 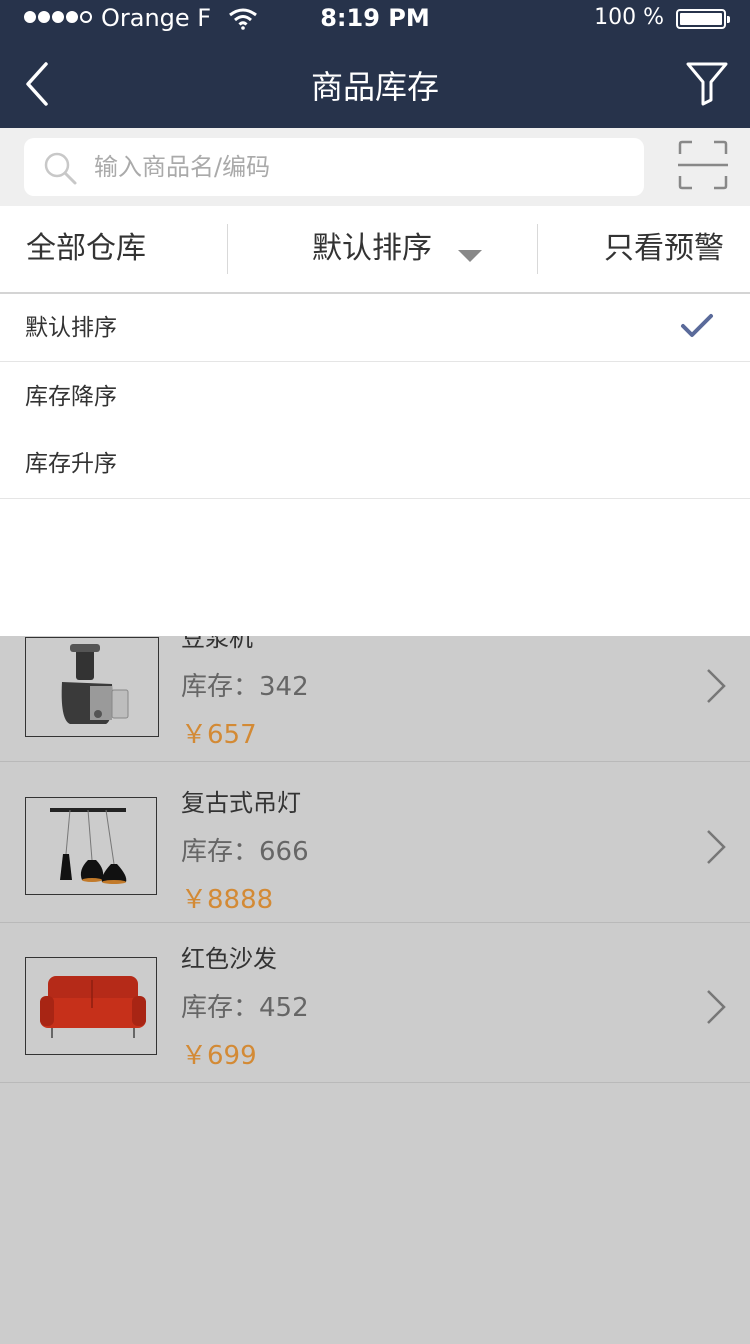 What do you see at coordinates (245, 1008) in the screenshot?
I see `product-stock: 库存：452` at bounding box center [245, 1008].